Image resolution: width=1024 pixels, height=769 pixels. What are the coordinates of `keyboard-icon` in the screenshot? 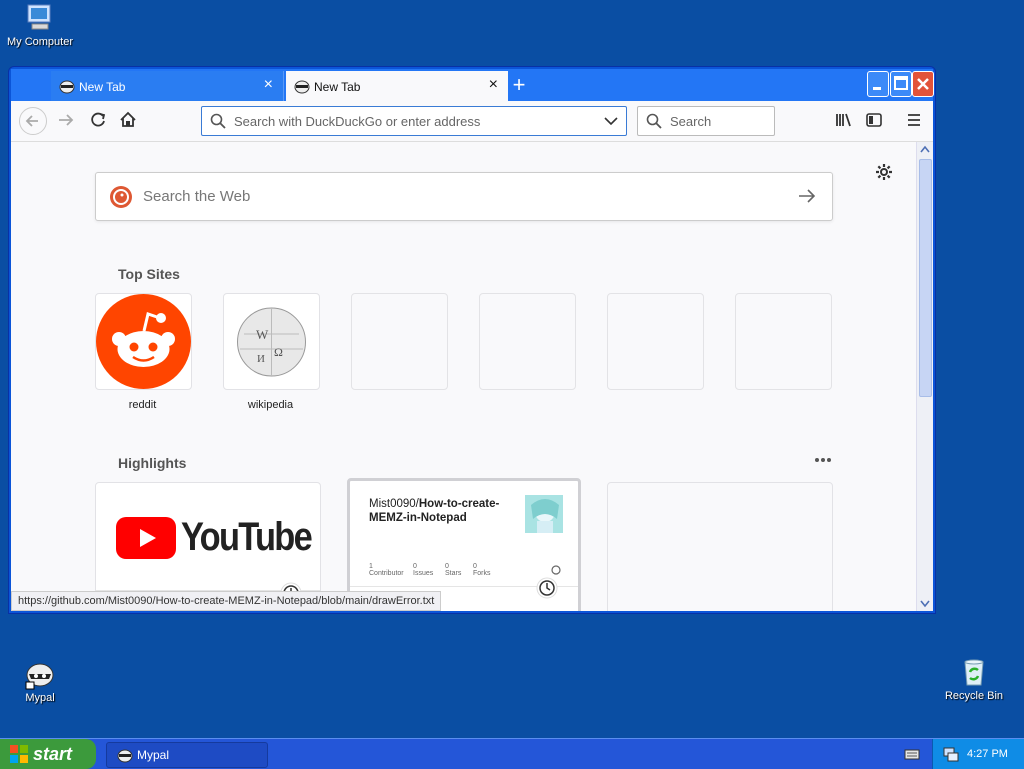 It's located at (912, 754).